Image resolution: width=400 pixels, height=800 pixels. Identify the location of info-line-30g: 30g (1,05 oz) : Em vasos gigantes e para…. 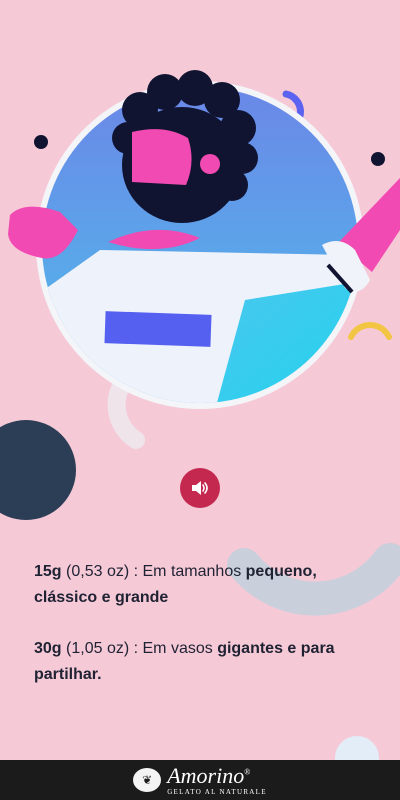
(204, 662).